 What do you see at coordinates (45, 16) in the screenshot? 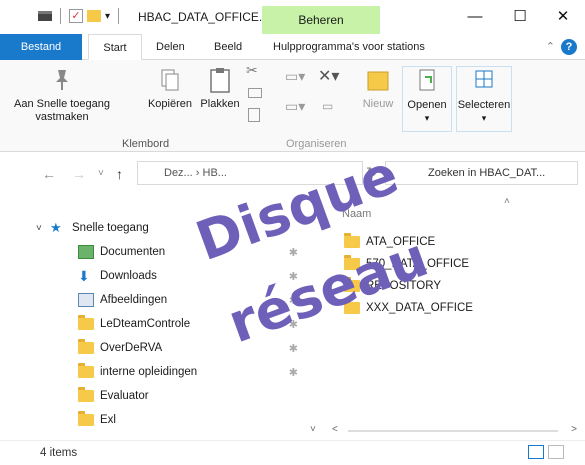
I see `drive-icon` at bounding box center [45, 16].